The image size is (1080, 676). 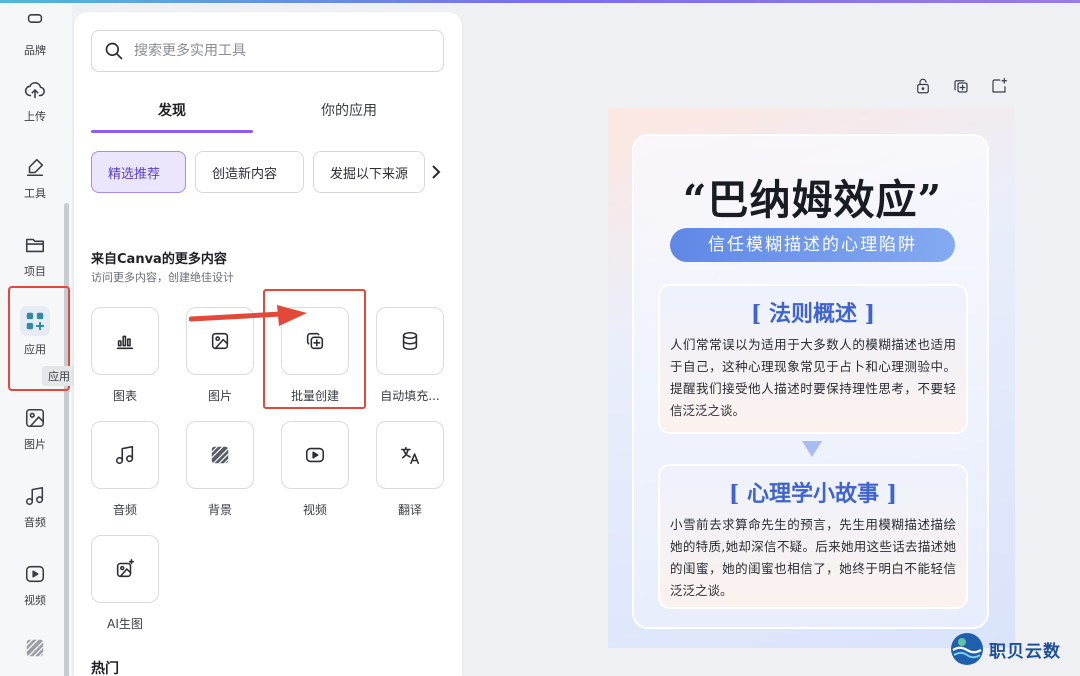 I want to click on rail-item-images: 图片, so click(x=35, y=428).